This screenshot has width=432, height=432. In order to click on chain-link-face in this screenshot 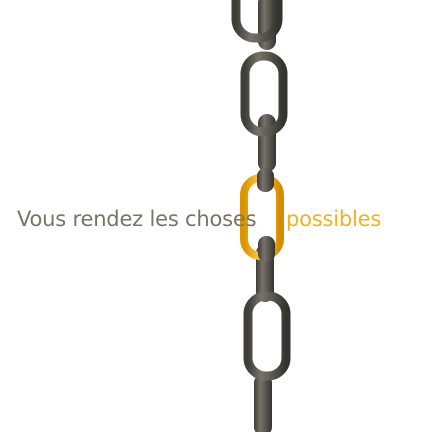, I will do `click(267, 336)`.